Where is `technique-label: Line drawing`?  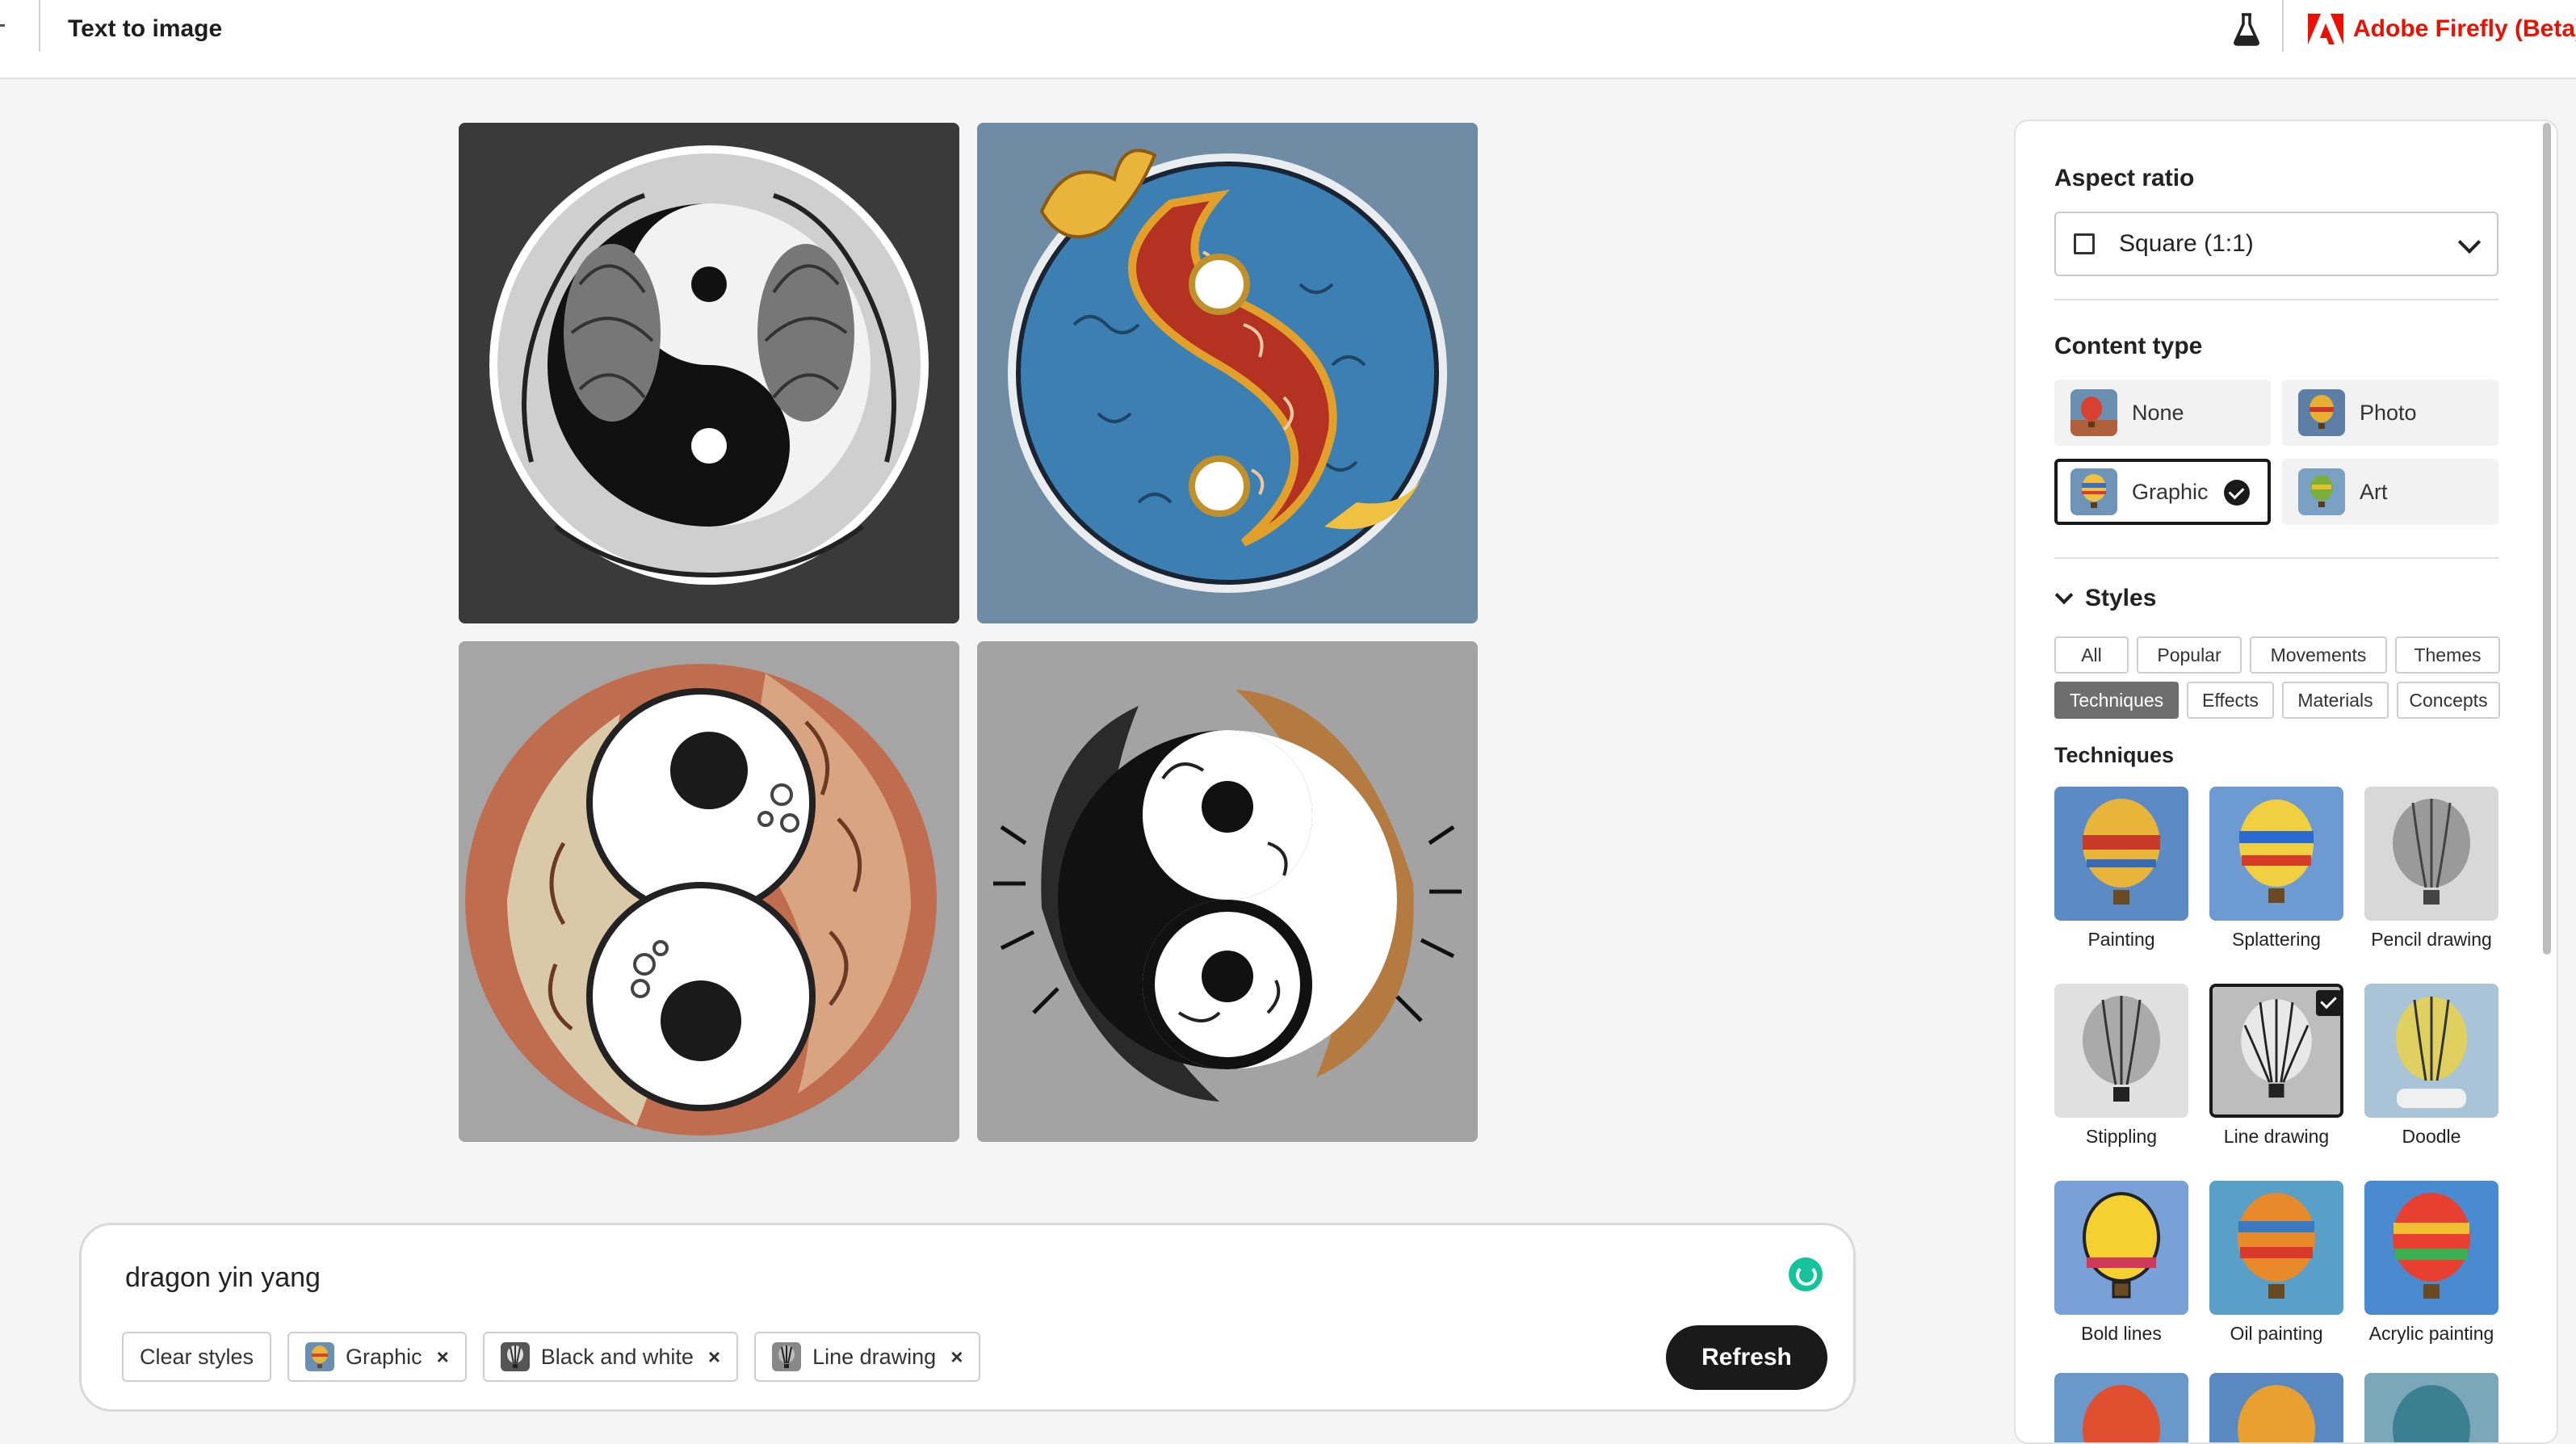 technique-label: Line drawing is located at coordinates (2276, 1136).